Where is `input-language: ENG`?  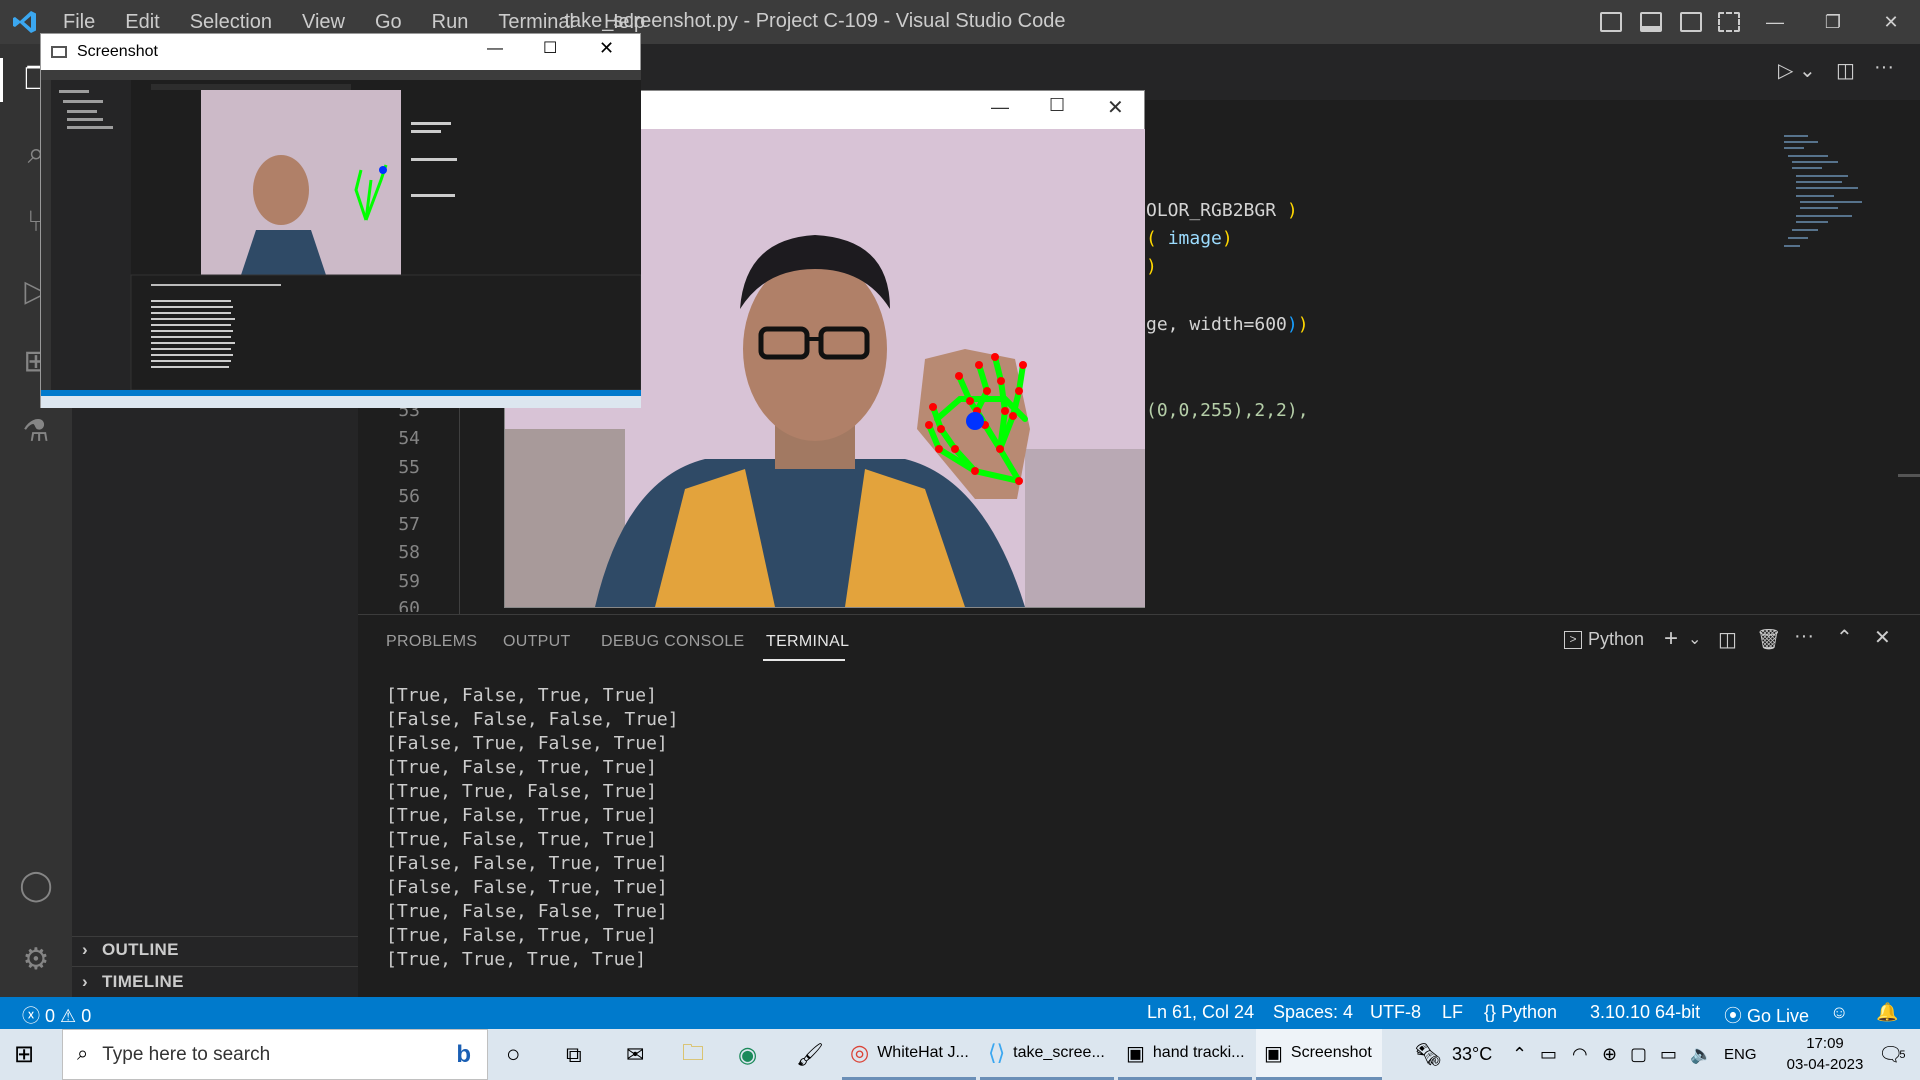
input-language: ENG is located at coordinates (1740, 1054).